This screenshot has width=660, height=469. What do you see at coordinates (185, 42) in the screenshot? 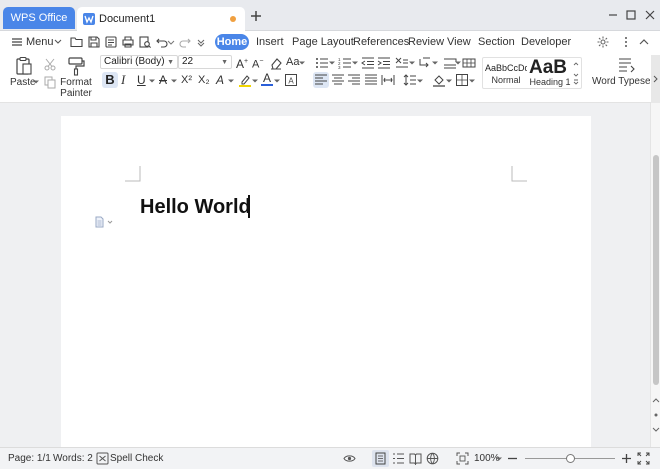
I see `redo-icon` at bounding box center [185, 42].